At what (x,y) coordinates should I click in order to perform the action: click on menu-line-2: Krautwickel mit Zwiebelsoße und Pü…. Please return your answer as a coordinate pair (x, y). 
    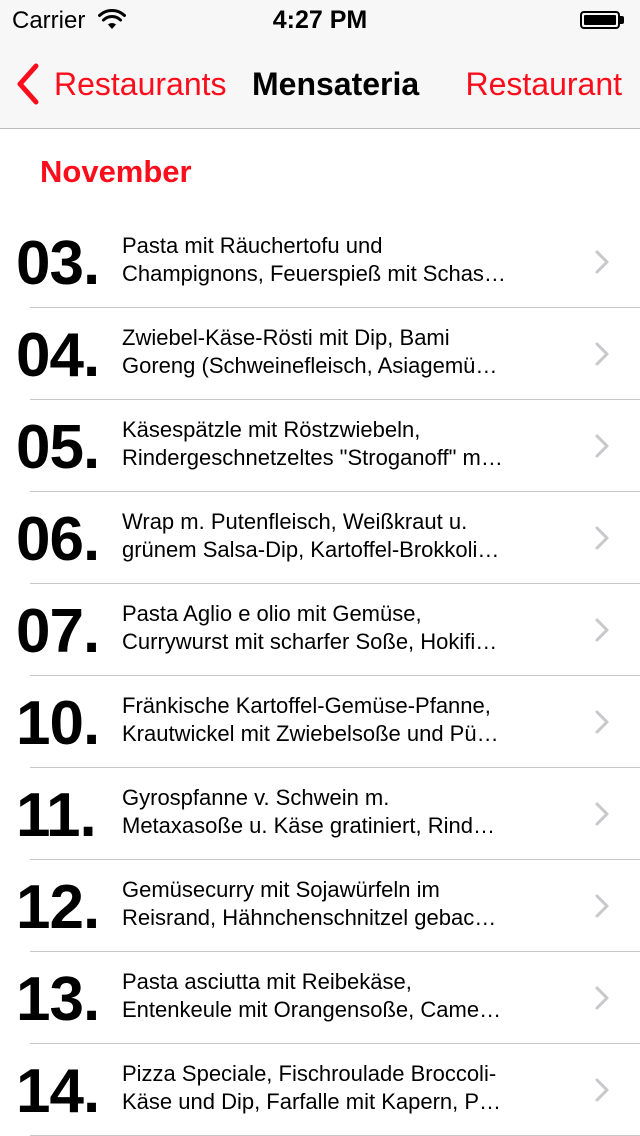
    Looking at the image, I should click on (310, 733).